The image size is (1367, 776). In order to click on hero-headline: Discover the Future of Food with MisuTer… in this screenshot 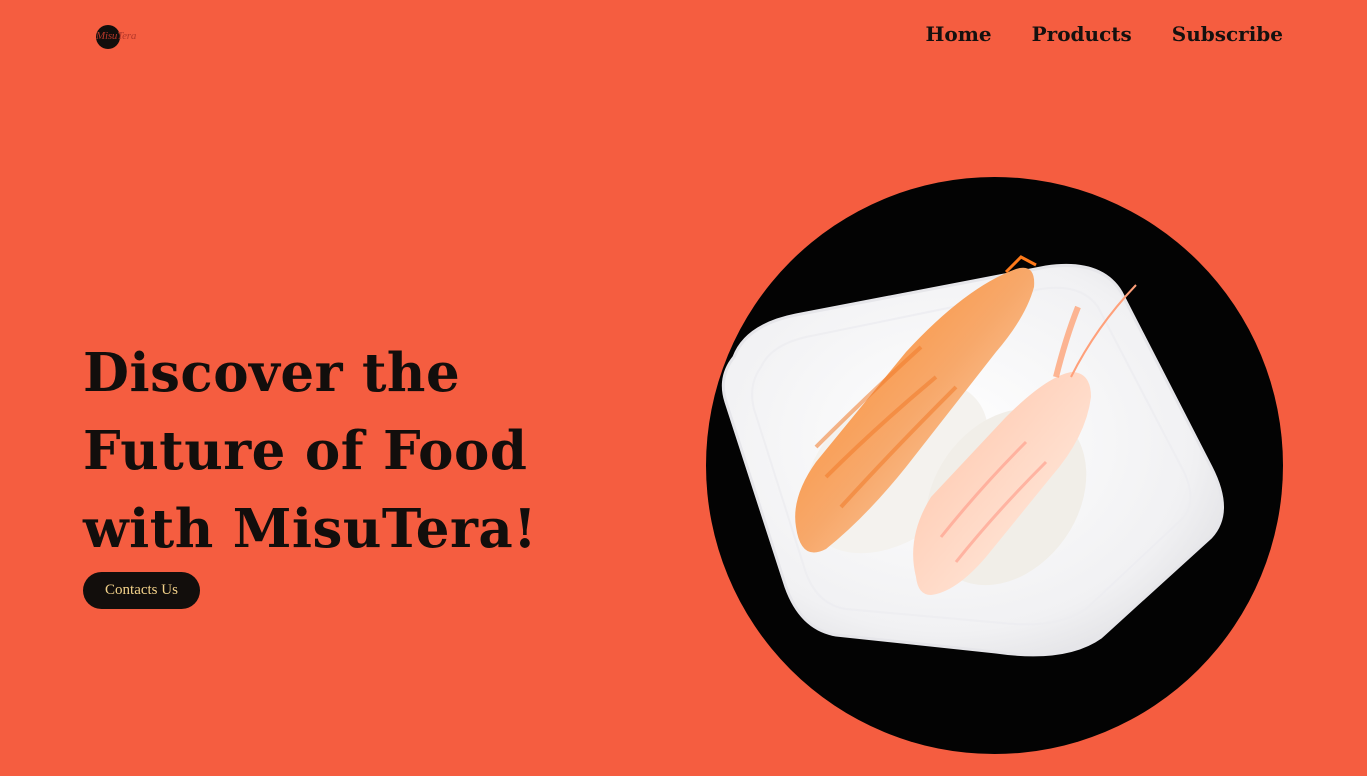, I will do `click(310, 451)`.